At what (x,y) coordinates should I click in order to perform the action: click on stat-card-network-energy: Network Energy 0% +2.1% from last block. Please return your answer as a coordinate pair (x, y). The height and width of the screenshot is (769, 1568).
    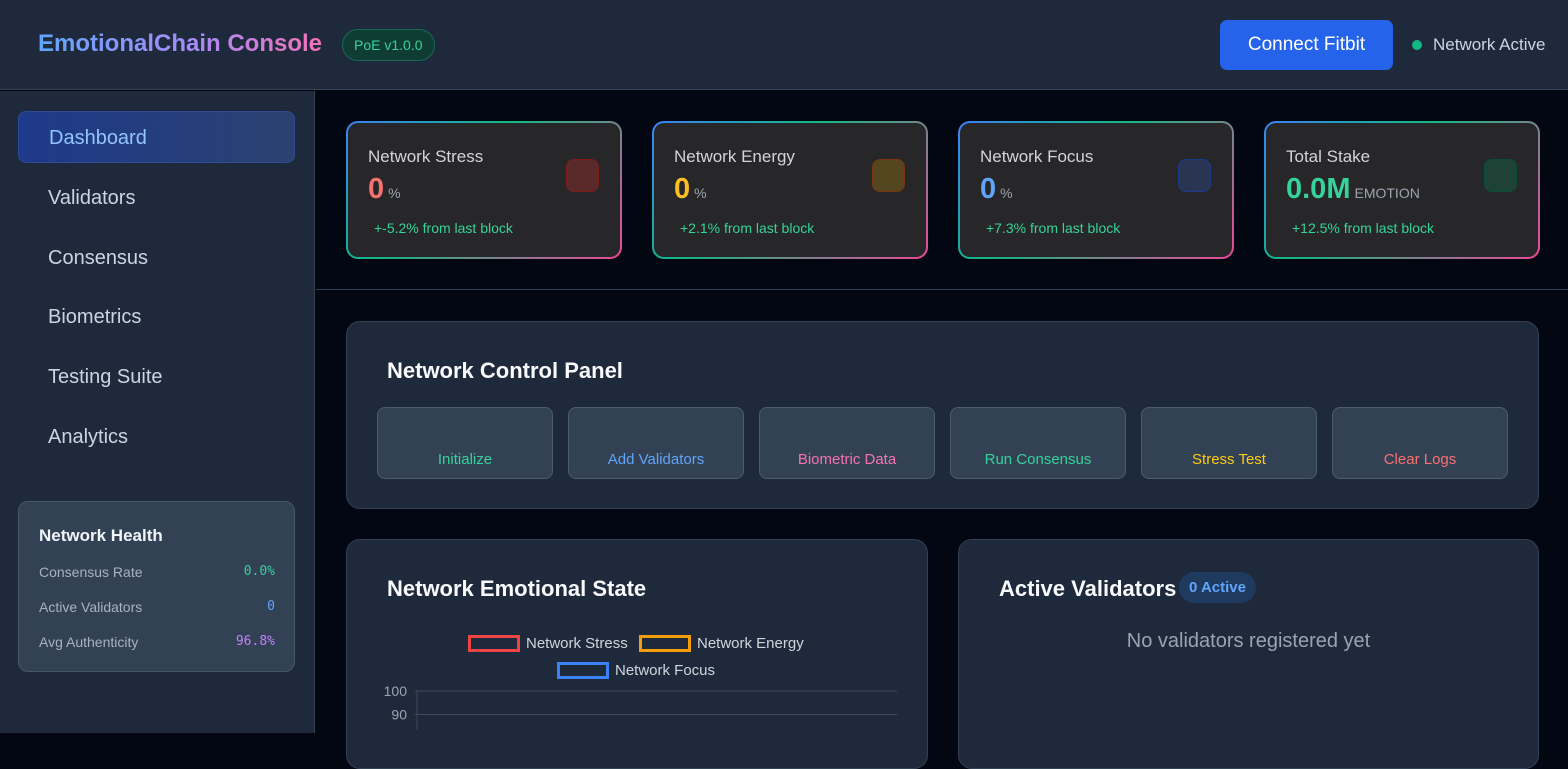
    Looking at the image, I should click on (790, 190).